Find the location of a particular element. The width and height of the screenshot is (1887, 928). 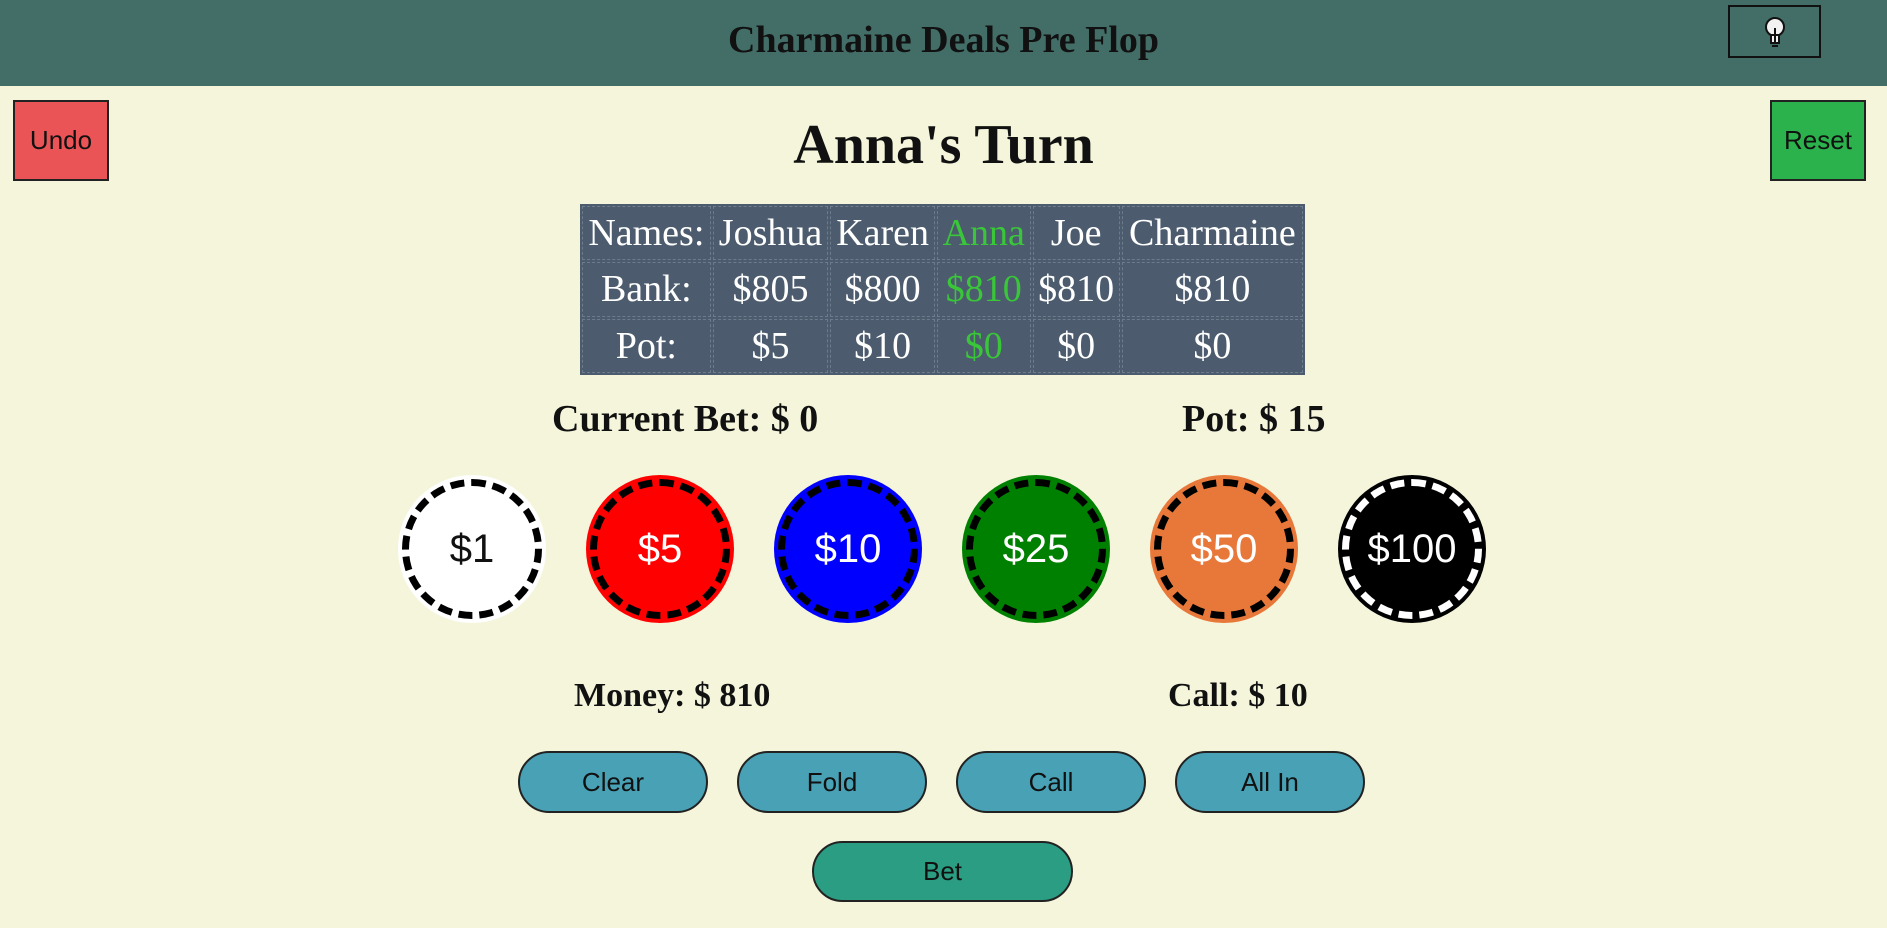

player-bank-active: $810 is located at coordinates (983, 289).